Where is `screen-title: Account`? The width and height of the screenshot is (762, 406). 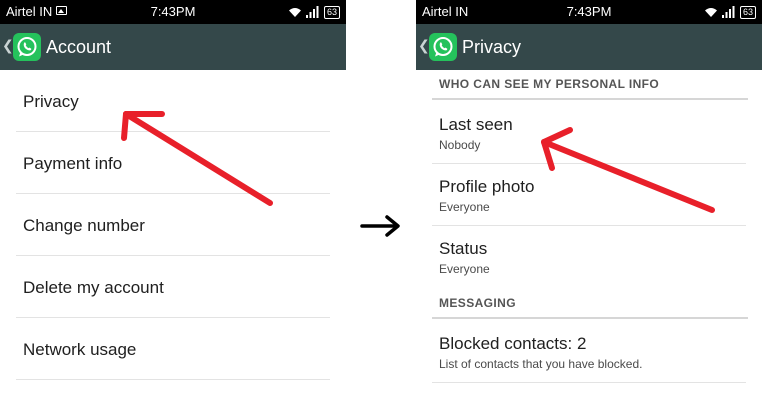
screen-title: Account is located at coordinates (79, 47).